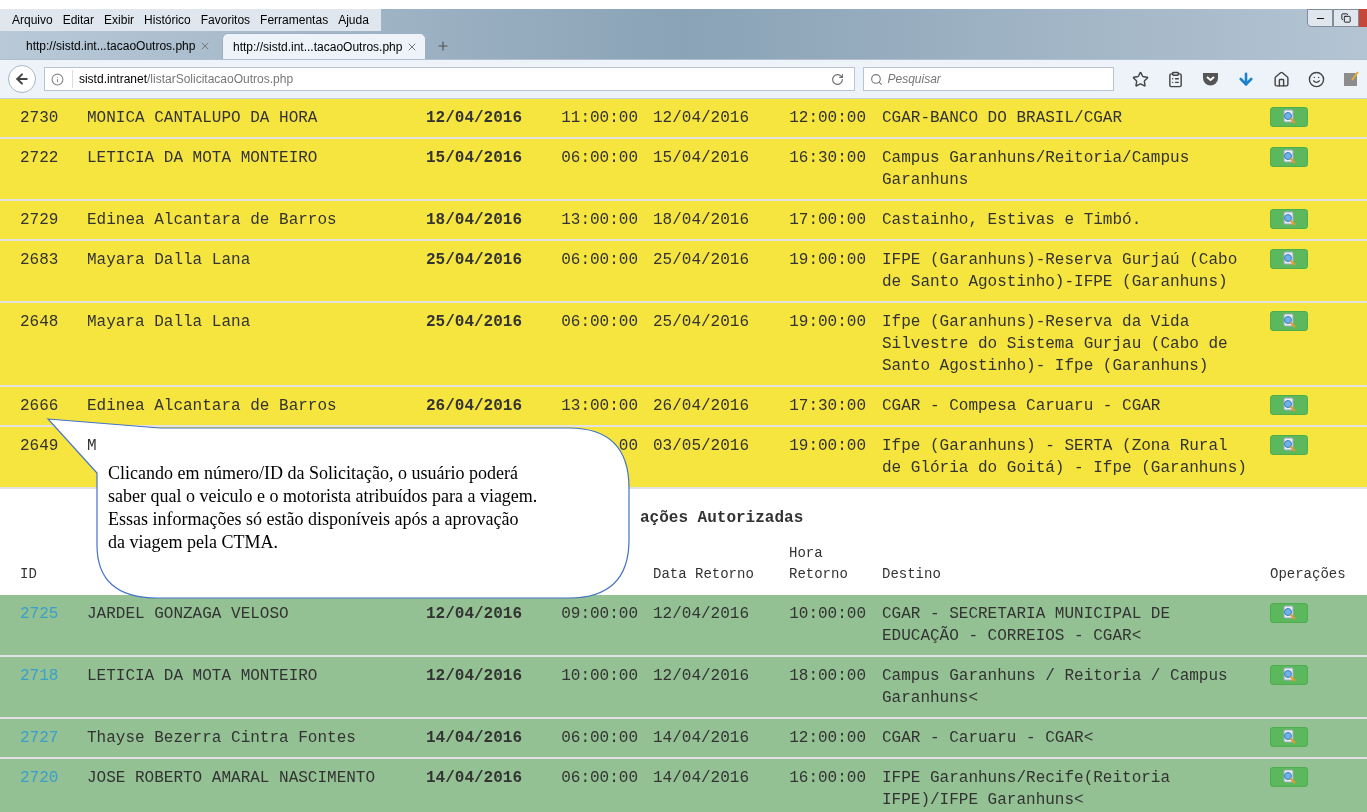 The width and height of the screenshot is (1367, 812). Describe the element at coordinates (701, 158) in the screenshot. I see `return-date: 15/04/2016` at that location.